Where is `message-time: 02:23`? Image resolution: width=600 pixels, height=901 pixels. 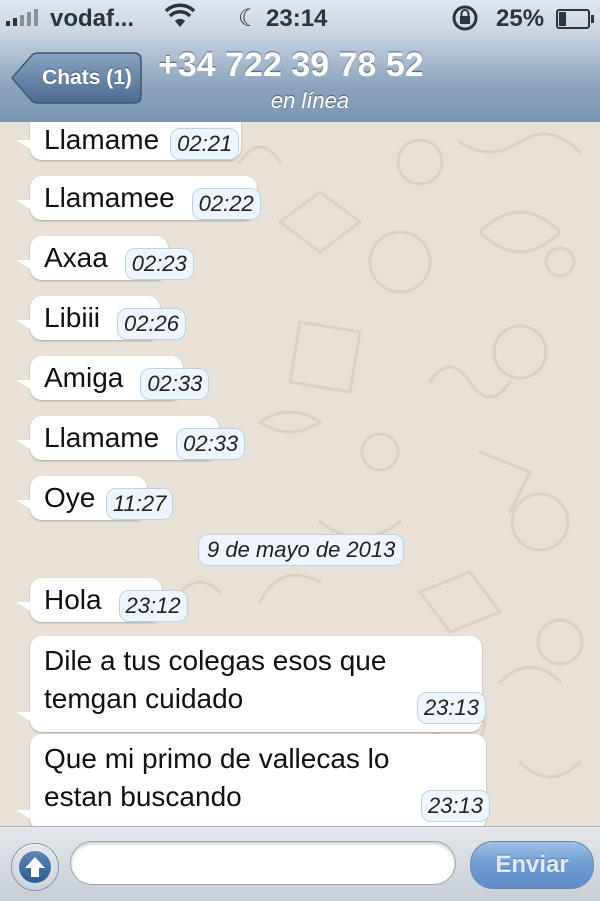 message-time: 02:23 is located at coordinates (159, 264).